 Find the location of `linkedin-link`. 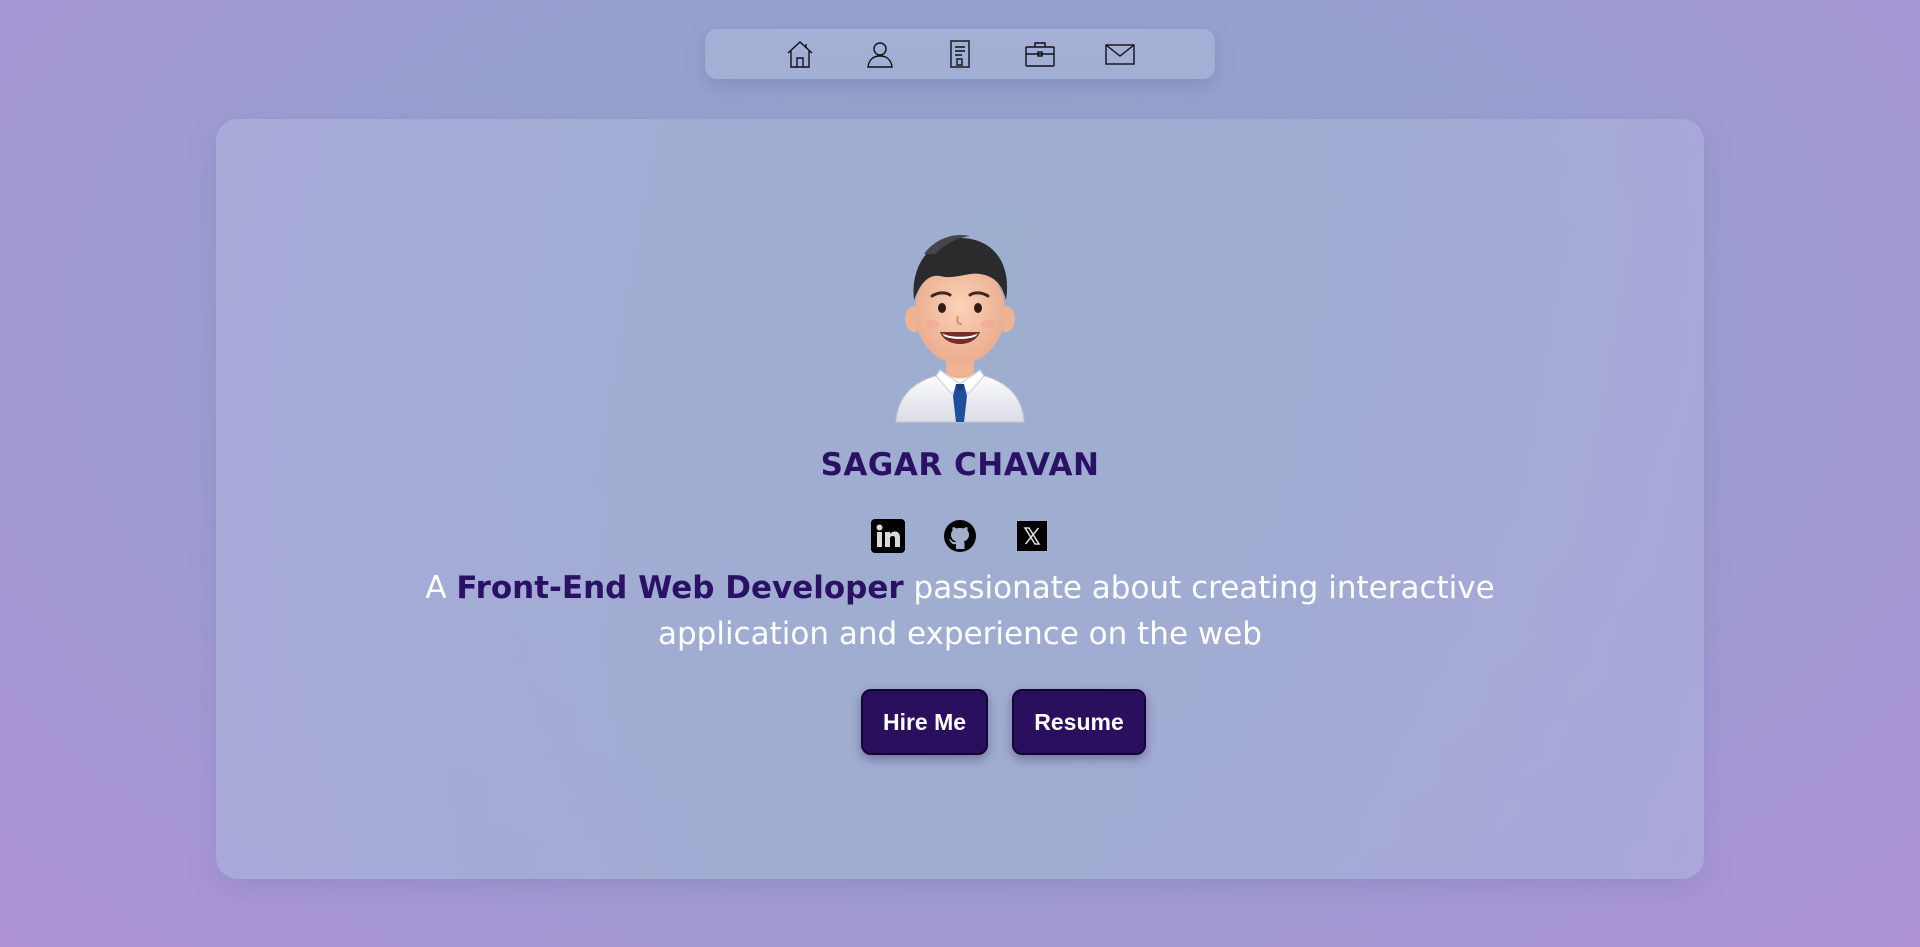

linkedin-link is located at coordinates (888, 536).